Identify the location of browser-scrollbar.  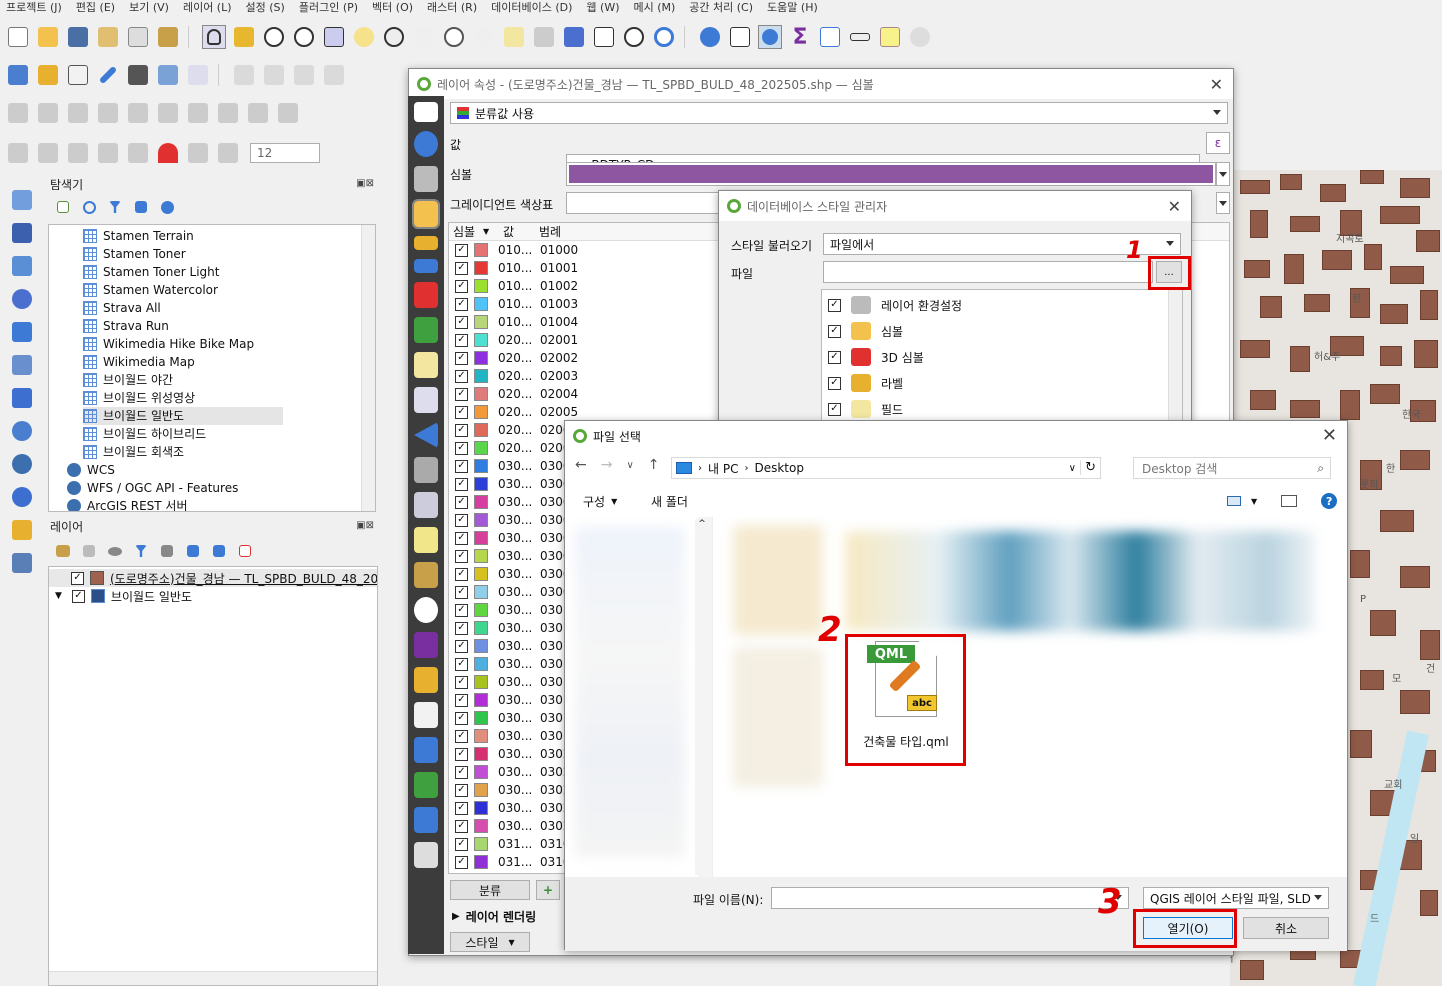
(368, 368).